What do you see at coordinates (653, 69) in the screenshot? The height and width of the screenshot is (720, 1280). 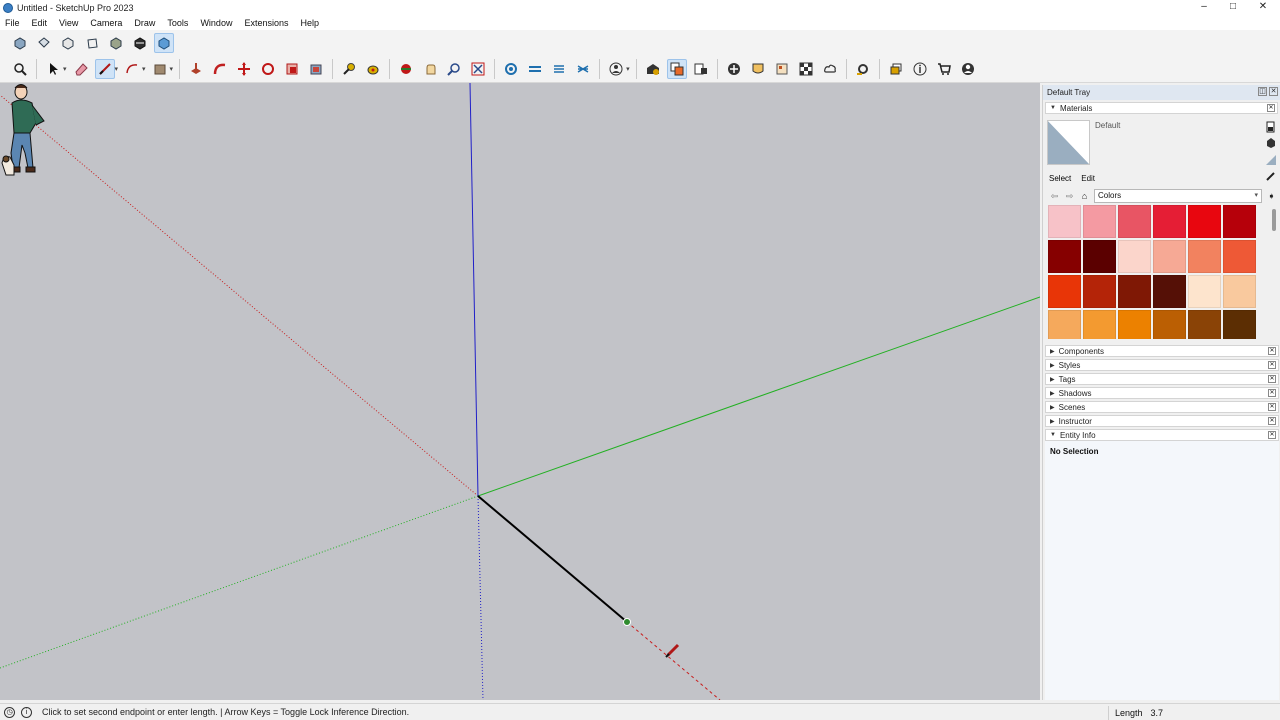 I see `warehouse-icon` at bounding box center [653, 69].